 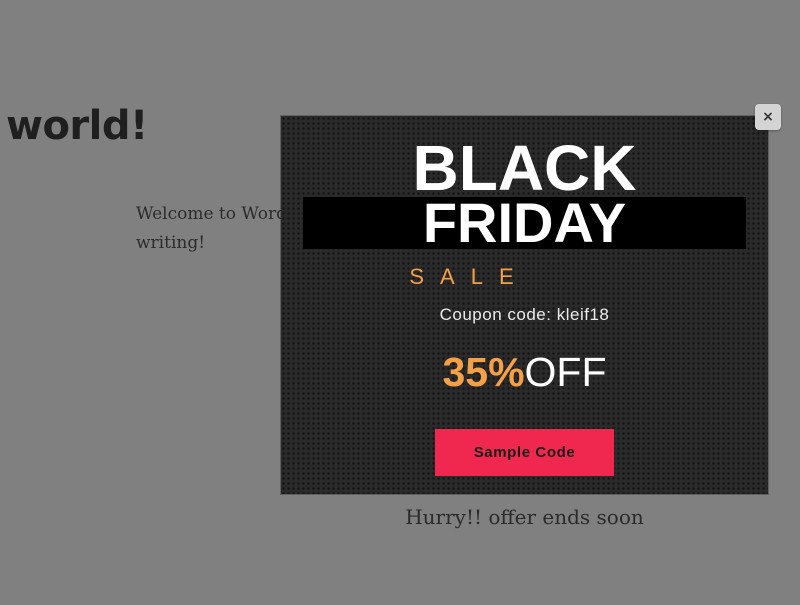 I want to click on discount-text: 35%OFF, so click(x=524, y=372).